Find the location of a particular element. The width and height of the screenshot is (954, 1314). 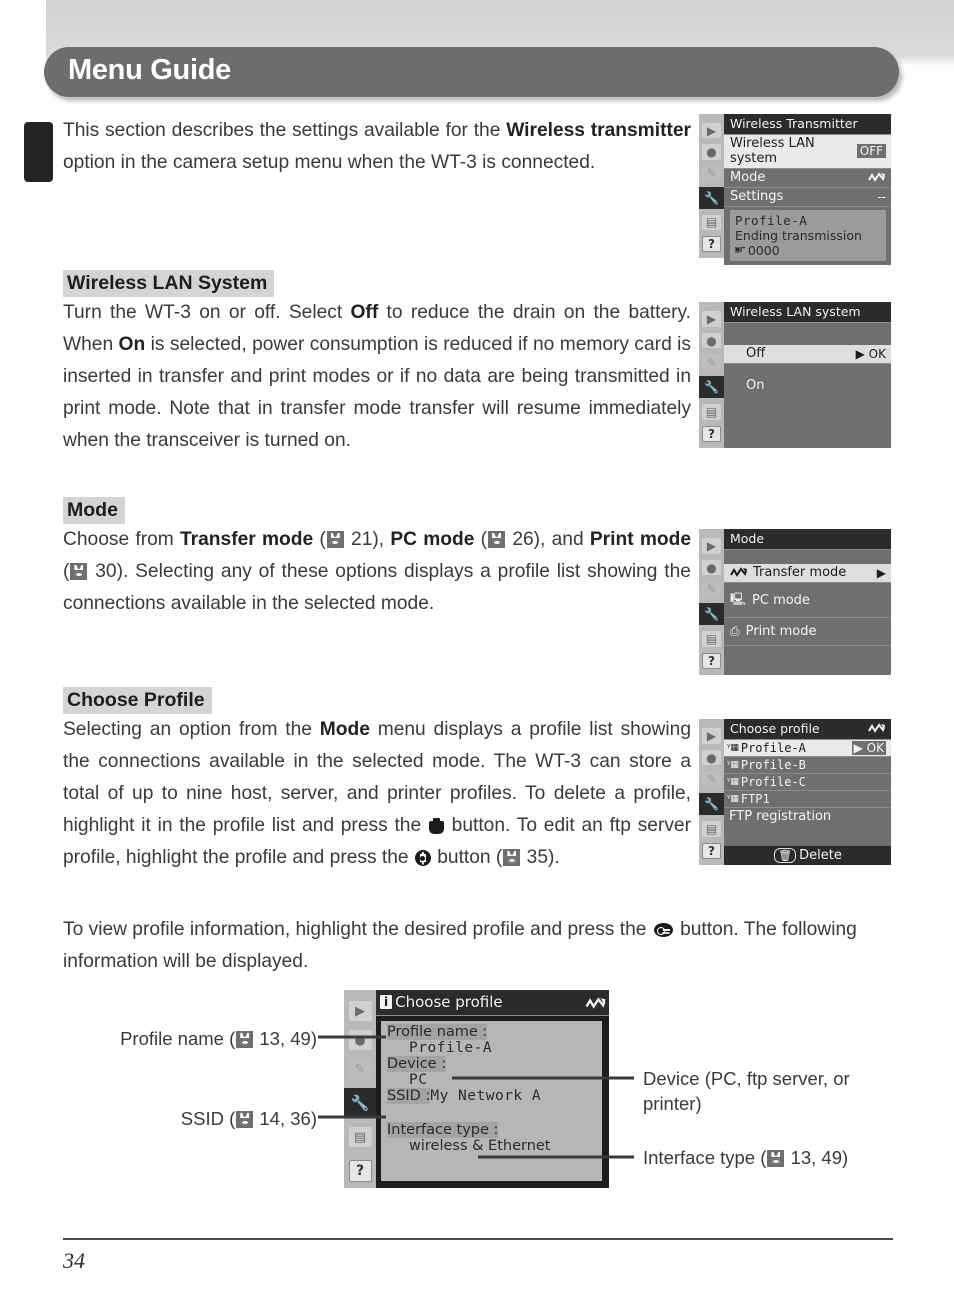

lcd5-field-device: Device : PC is located at coordinates (491, 1072).